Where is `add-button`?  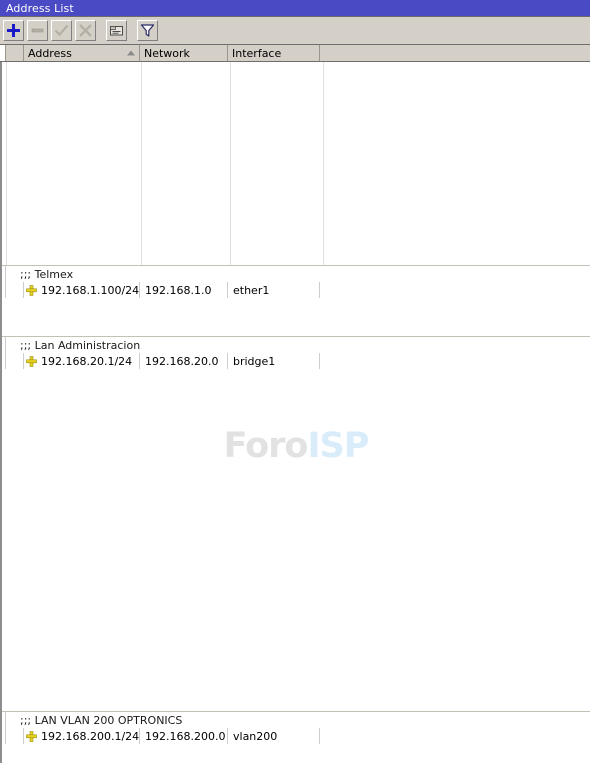
add-button is located at coordinates (13, 30).